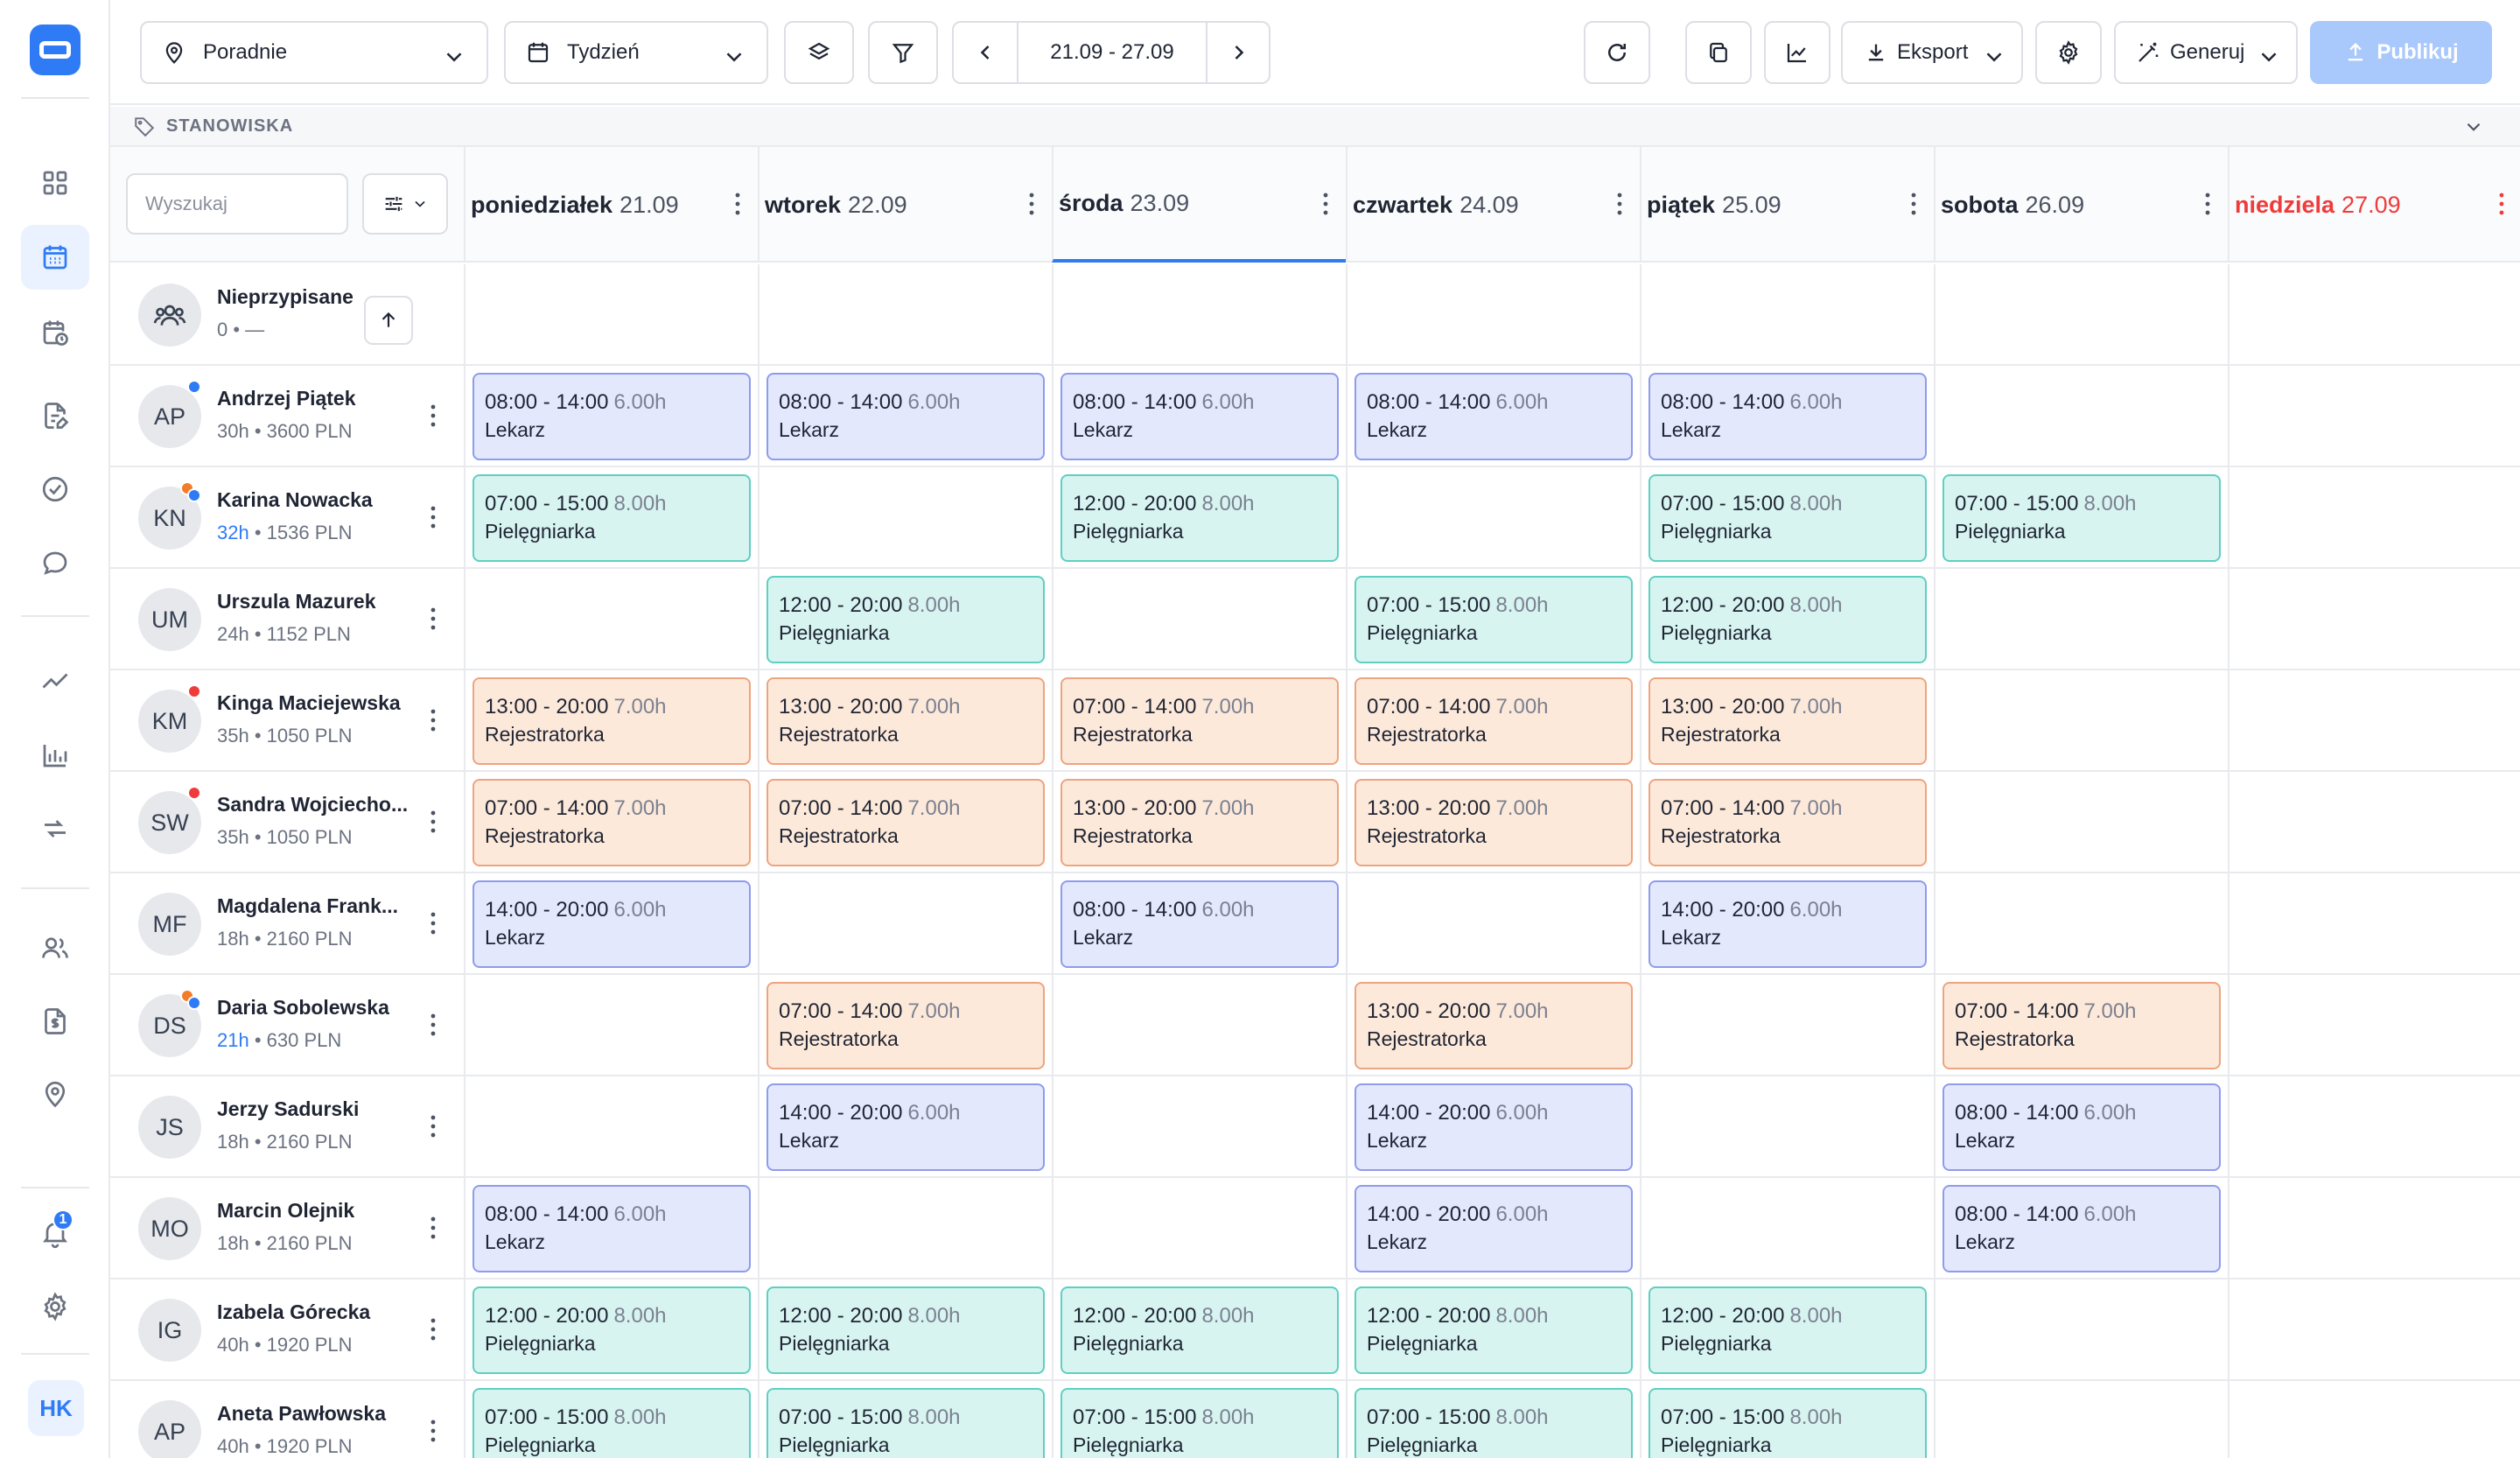 The height and width of the screenshot is (1458, 2520). I want to click on employee-cell: KN Karina Nowacka 32h • 1536 PLN, so click(287, 518).